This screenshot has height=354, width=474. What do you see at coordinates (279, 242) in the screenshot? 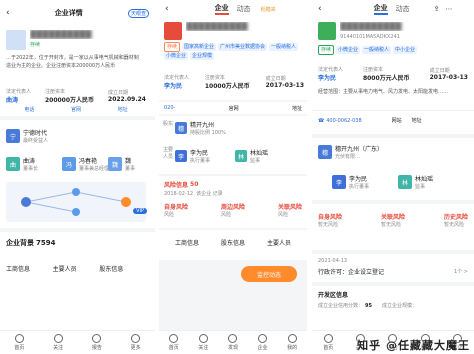
I see `item-people: 主要人员` at bounding box center [279, 242].